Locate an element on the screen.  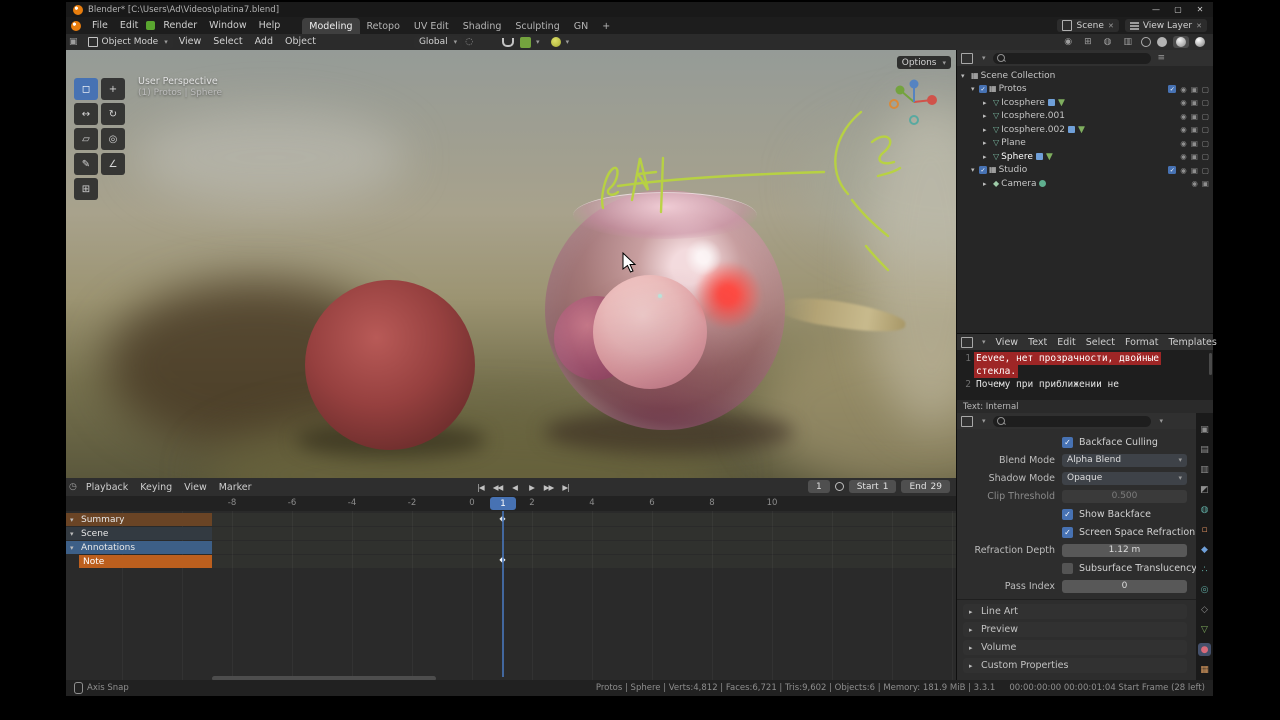
channel-scene: Scene is located at coordinates (139, 533).